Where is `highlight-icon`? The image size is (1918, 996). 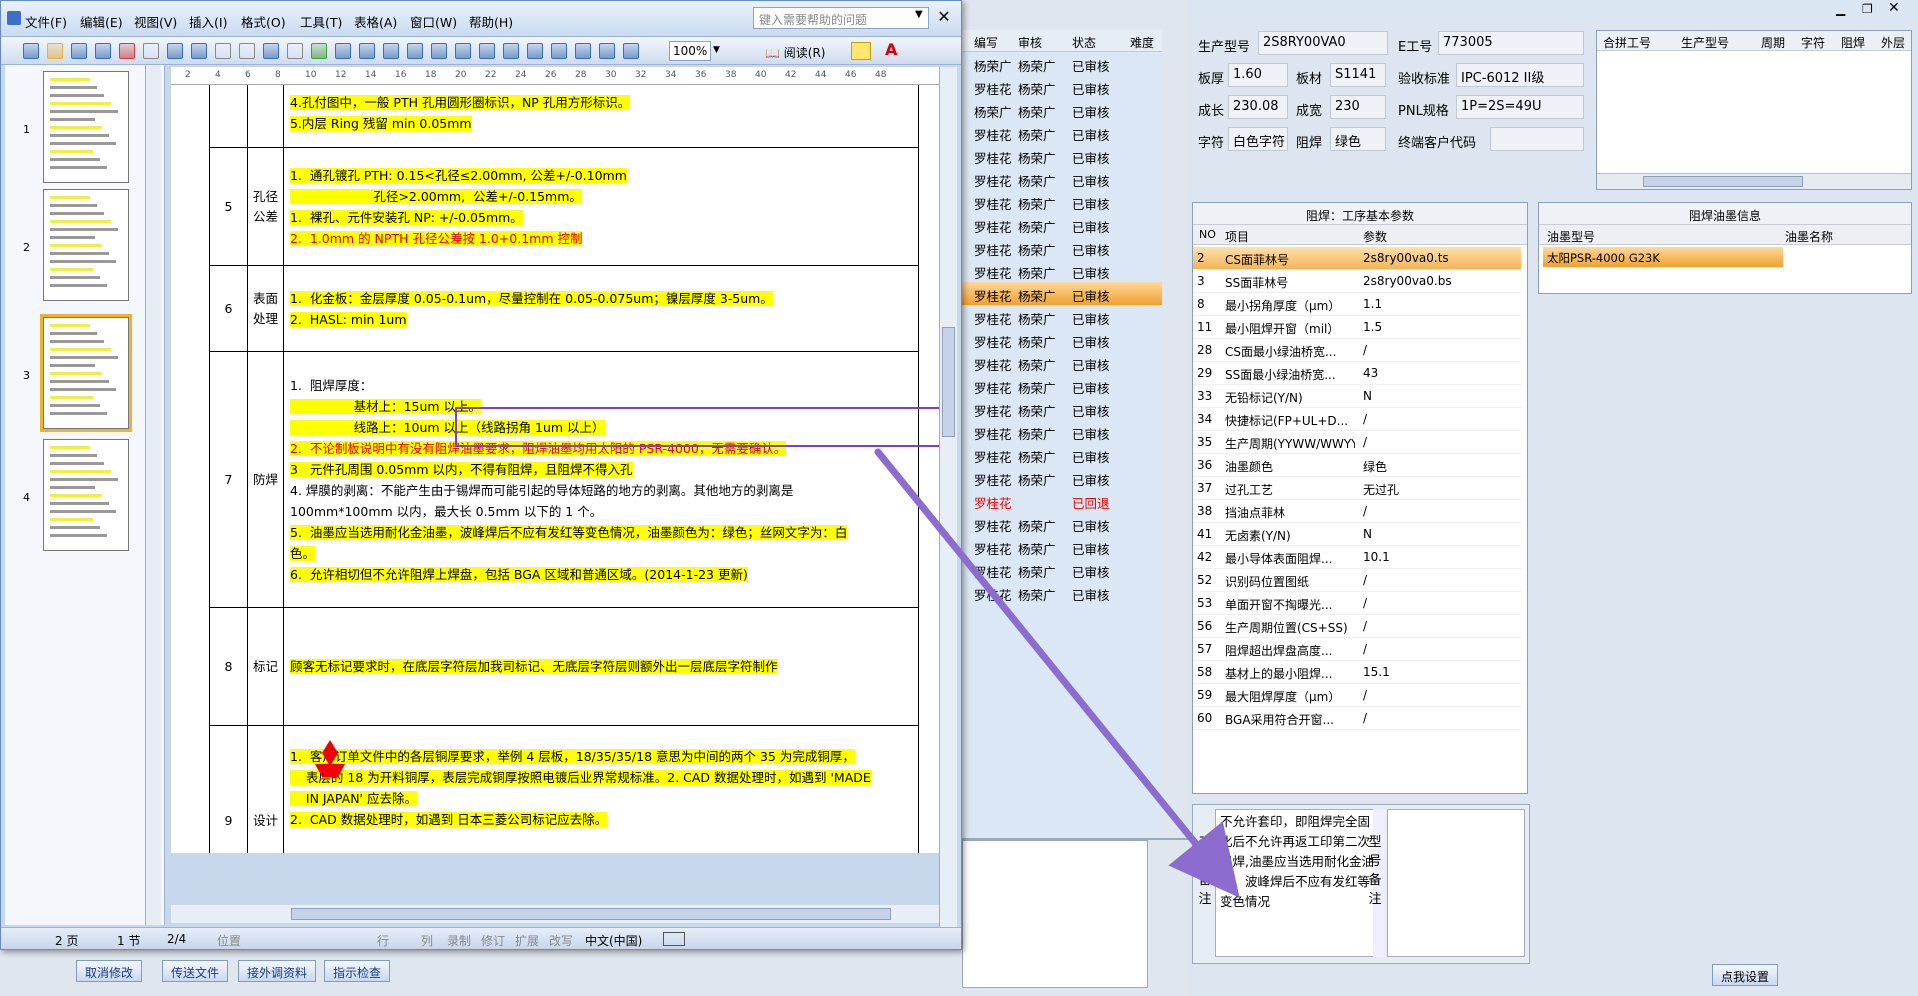 highlight-icon is located at coordinates (861, 51).